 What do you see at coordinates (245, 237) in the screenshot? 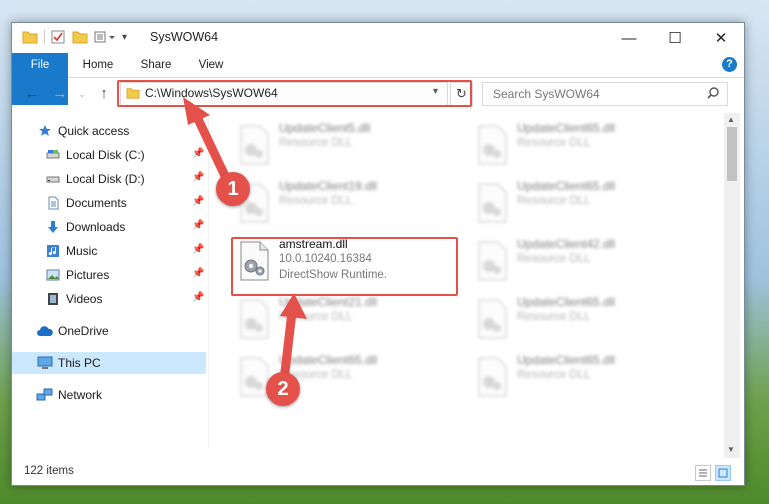
I see `annotation-arrows` at bounding box center [245, 237].